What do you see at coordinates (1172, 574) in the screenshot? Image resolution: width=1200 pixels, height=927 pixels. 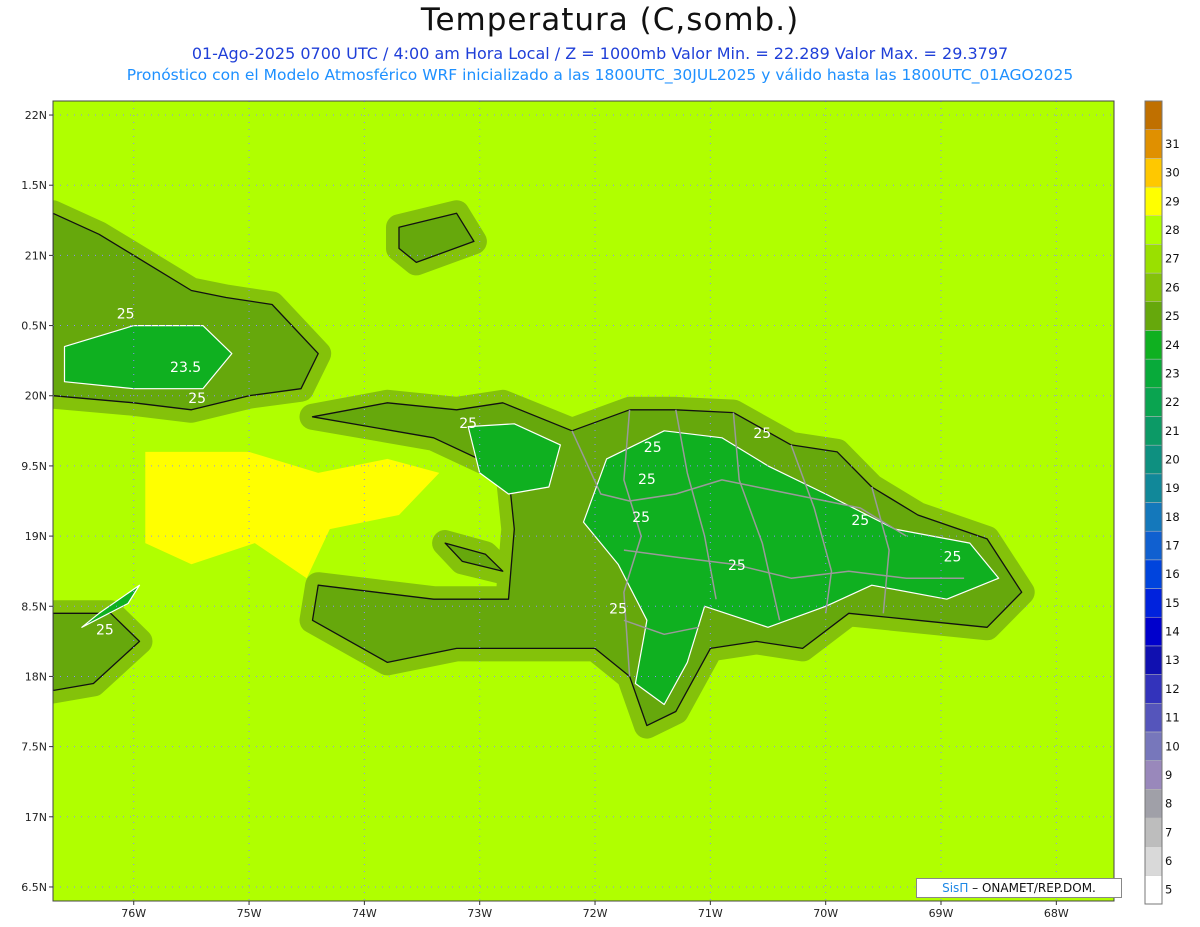 I see `colorbar-label-11: 16` at bounding box center [1172, 574].